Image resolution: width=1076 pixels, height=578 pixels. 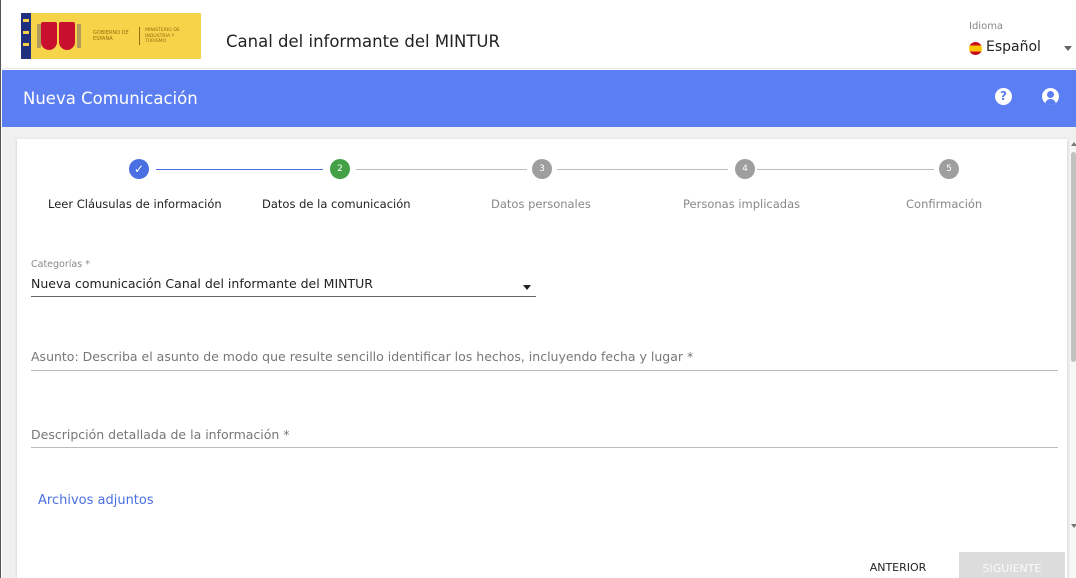 What do you see at coordinates (1013, 47) in the screenshot?
I see `language-value: Español` at bounding box center [1013, 47].